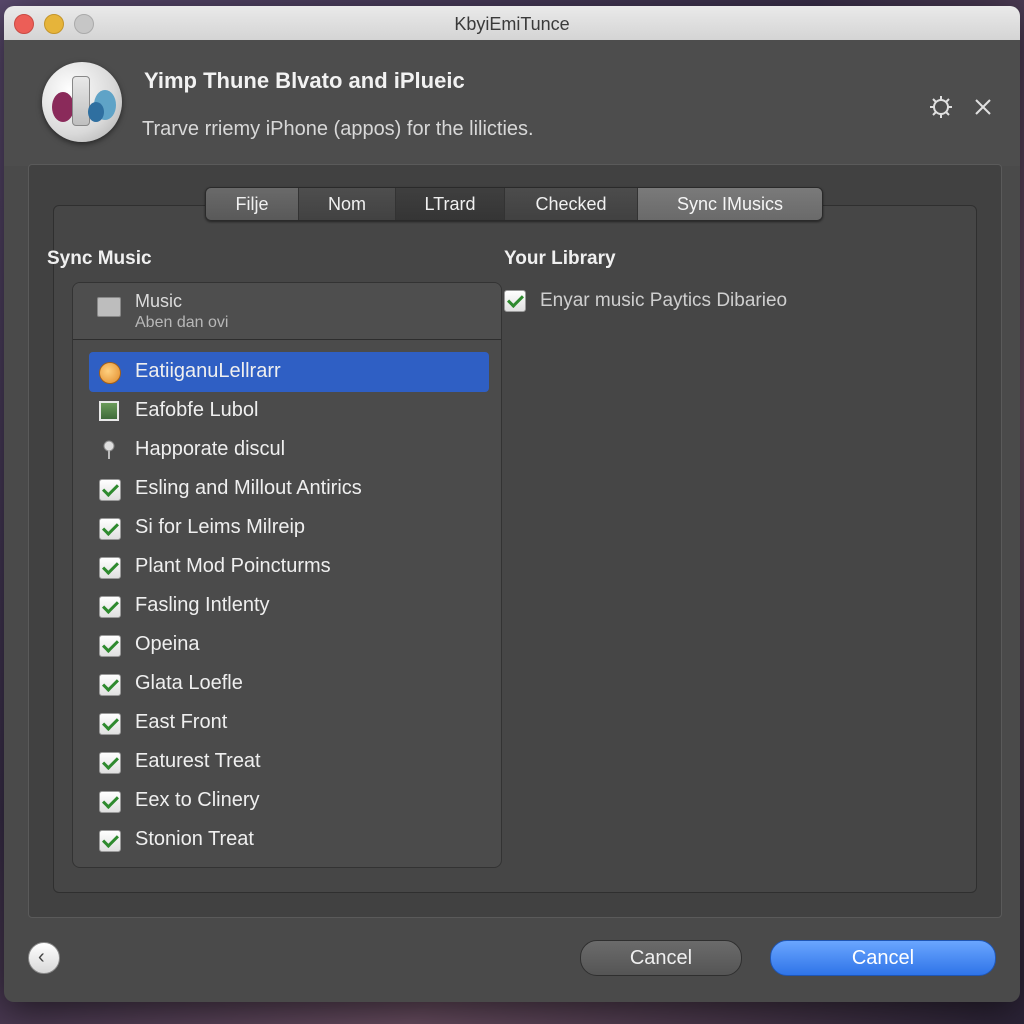 The image size is (1024, 1024). Describe the element at coordinates (287, 311) in the screenshot. I see `list-header: Music Aben dan ovi` at that location.